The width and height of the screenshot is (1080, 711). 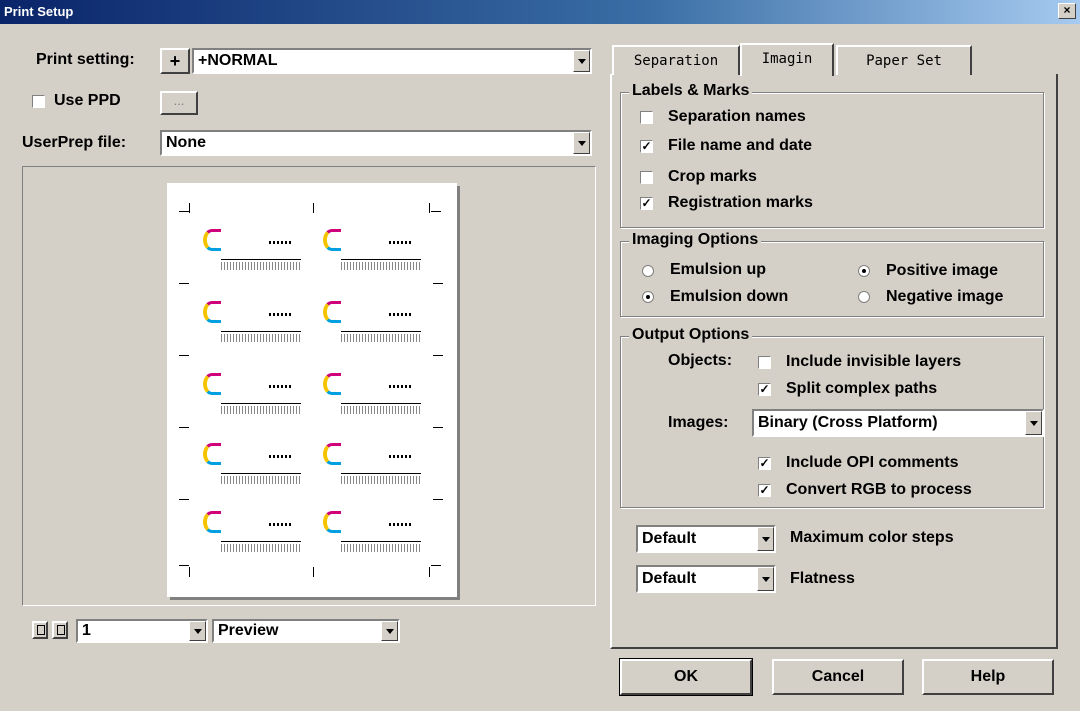 What do you see at coordinates (945, 296) in the screenshot?
I see `negative-image-label: Negative image` at bounding box center [945, 296].